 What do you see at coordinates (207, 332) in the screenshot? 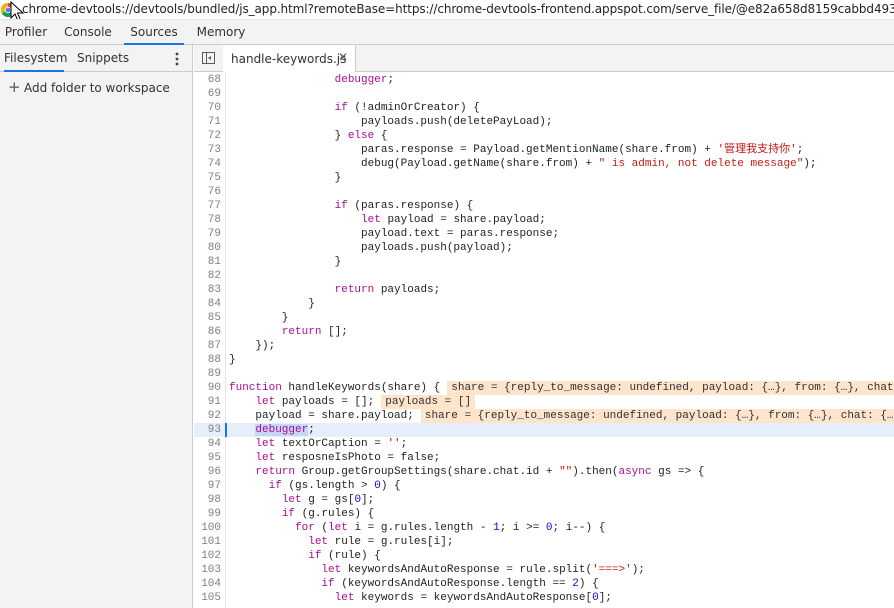
I see `line-number: 86` at bounding box center [207, 332].